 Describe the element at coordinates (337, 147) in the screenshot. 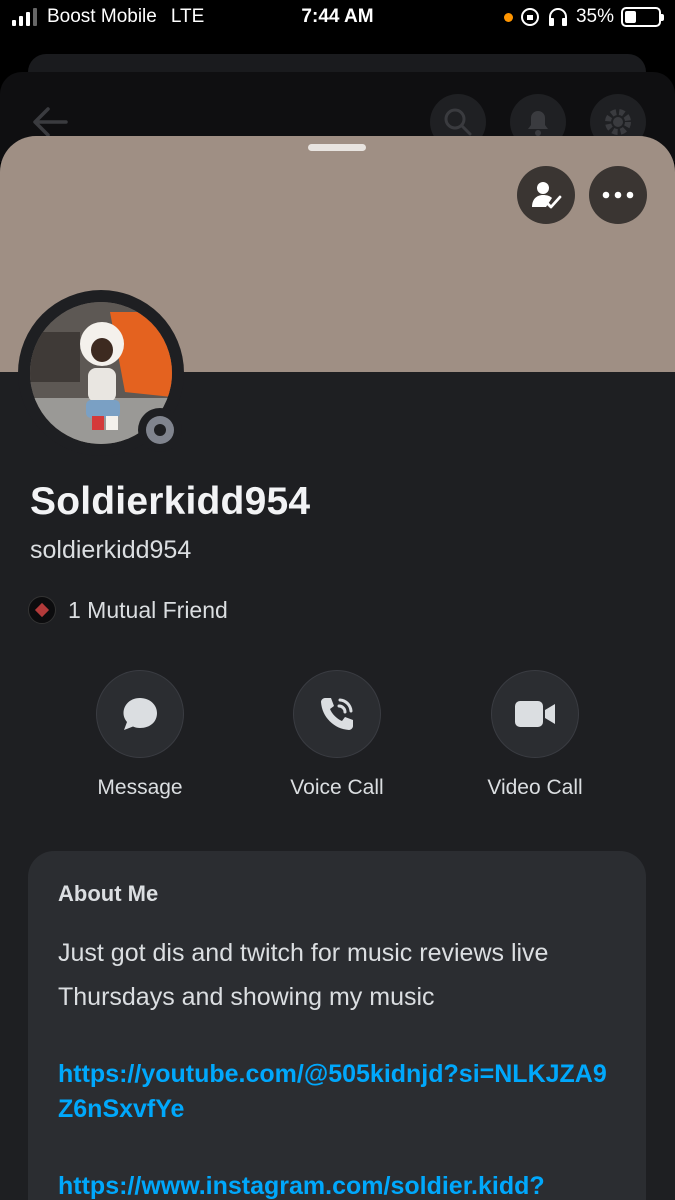

I see `sheet-grabber` at that location.